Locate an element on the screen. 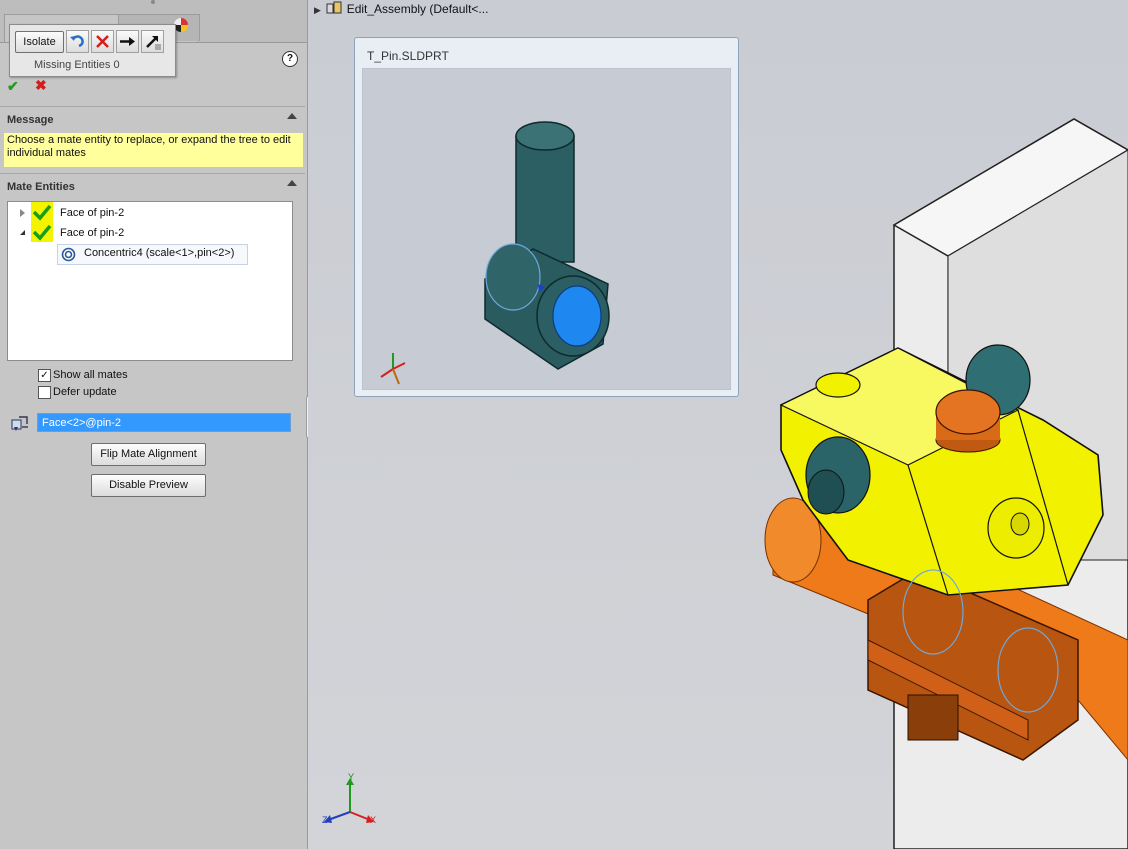 Image resolution: width=1128 pixels, height=849 pixels. disable-preview-button: Disable Preview is located at coordinates (148, 485).